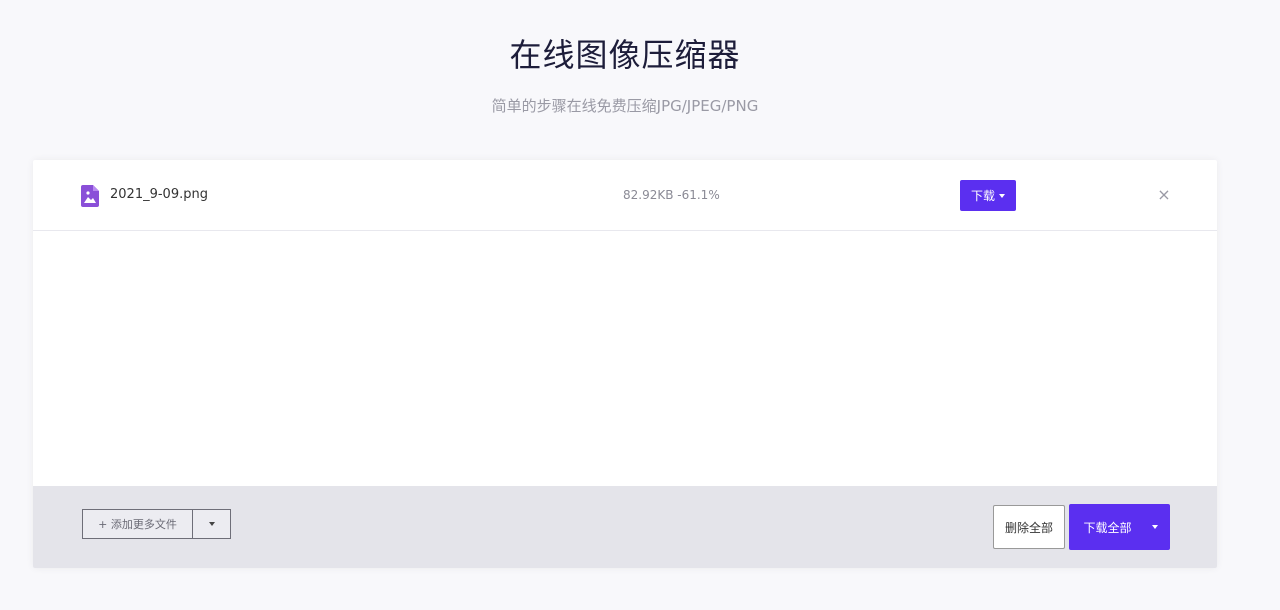 The width and height of the screenshot is (1280, 610). I want to click on file-name: 2021_9-09.png, so click(159, 194).